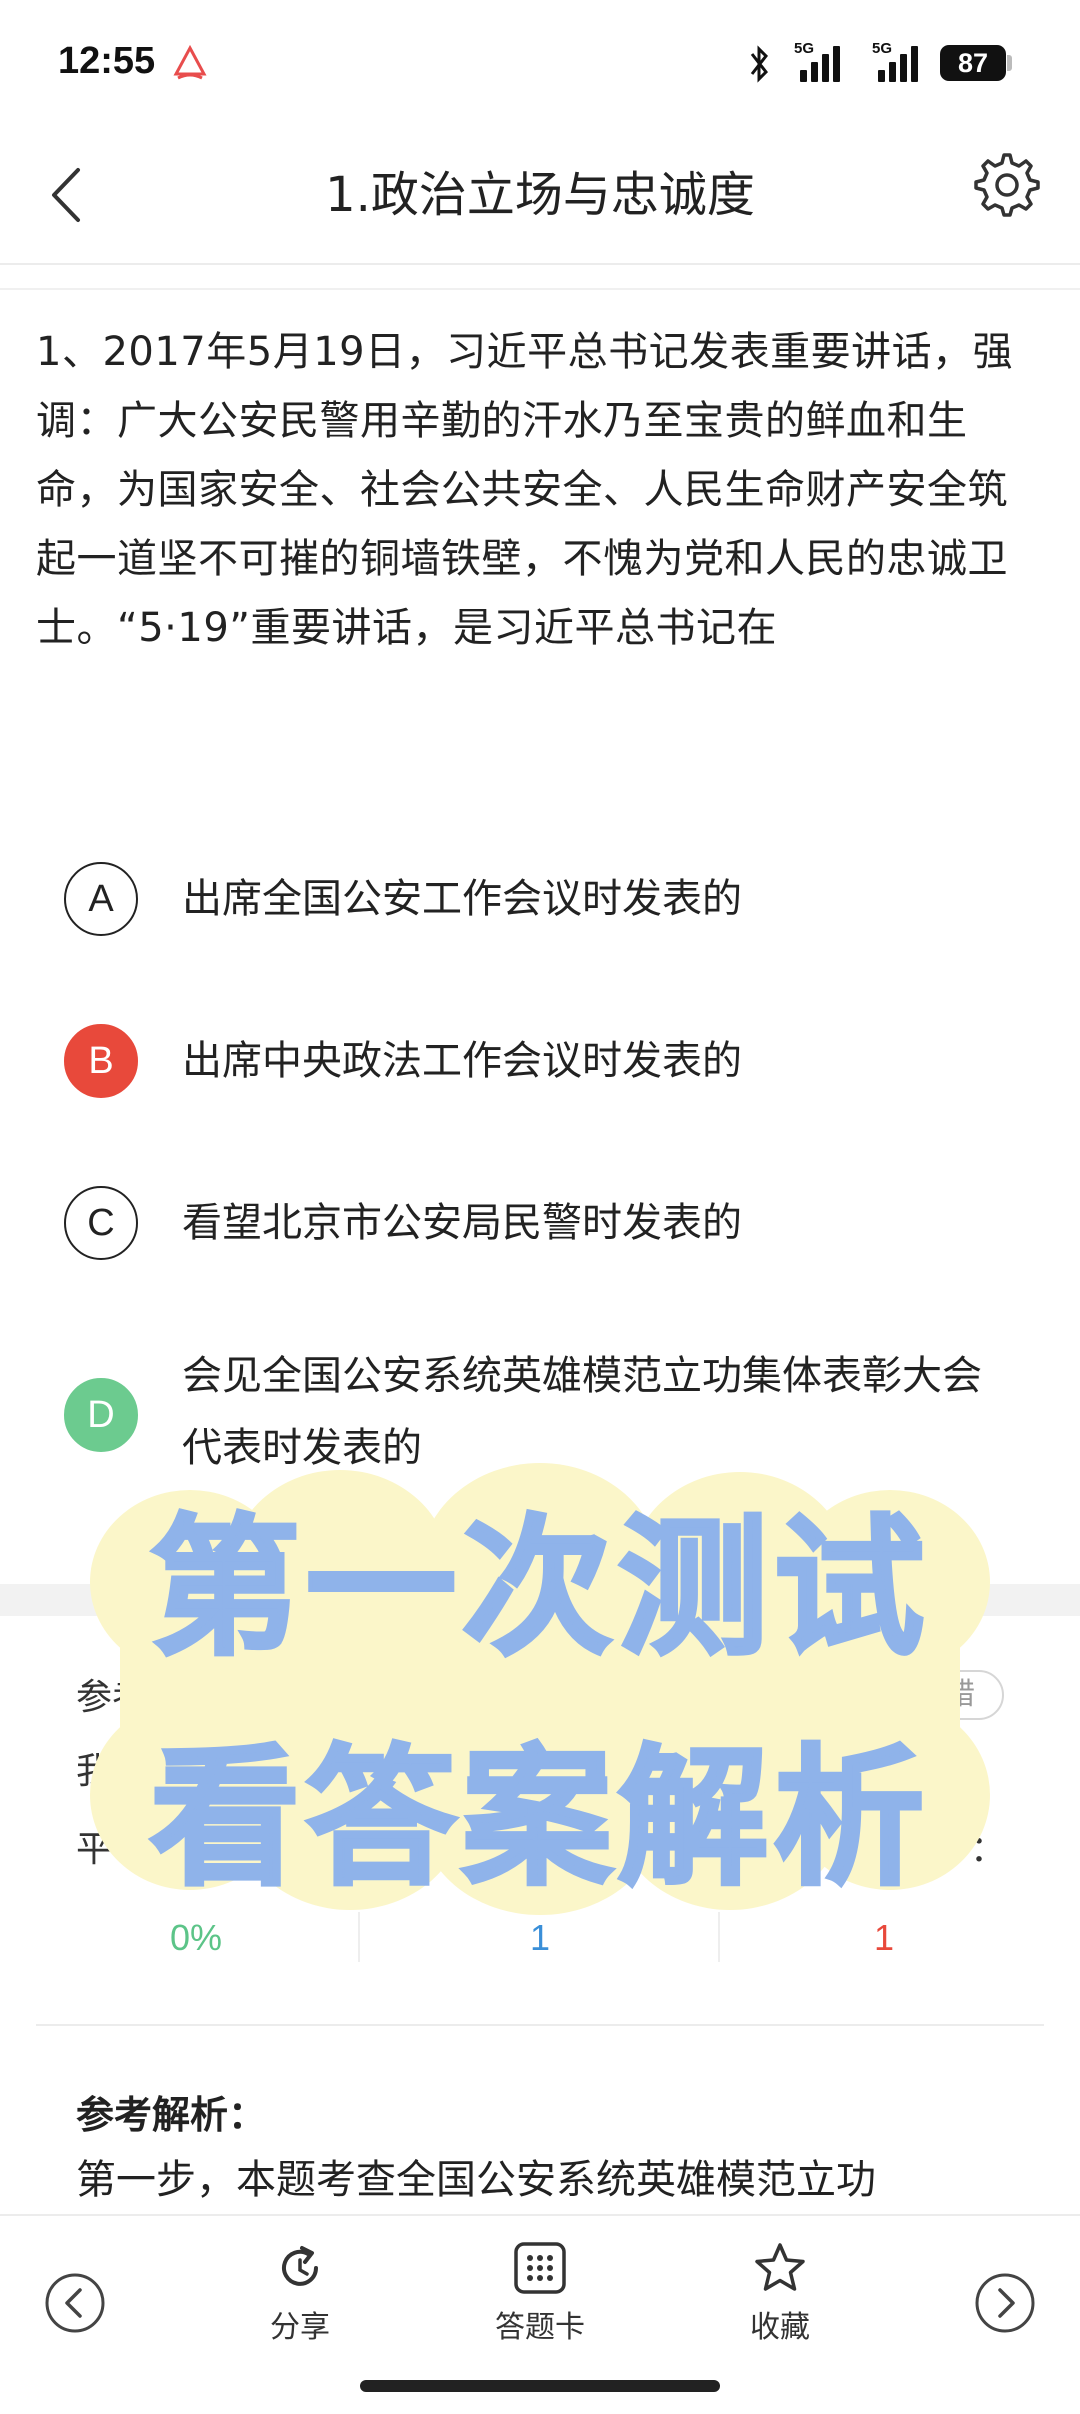  I want to click on top-bar: 1.政治立场与忠诚度, so click(540, 197).